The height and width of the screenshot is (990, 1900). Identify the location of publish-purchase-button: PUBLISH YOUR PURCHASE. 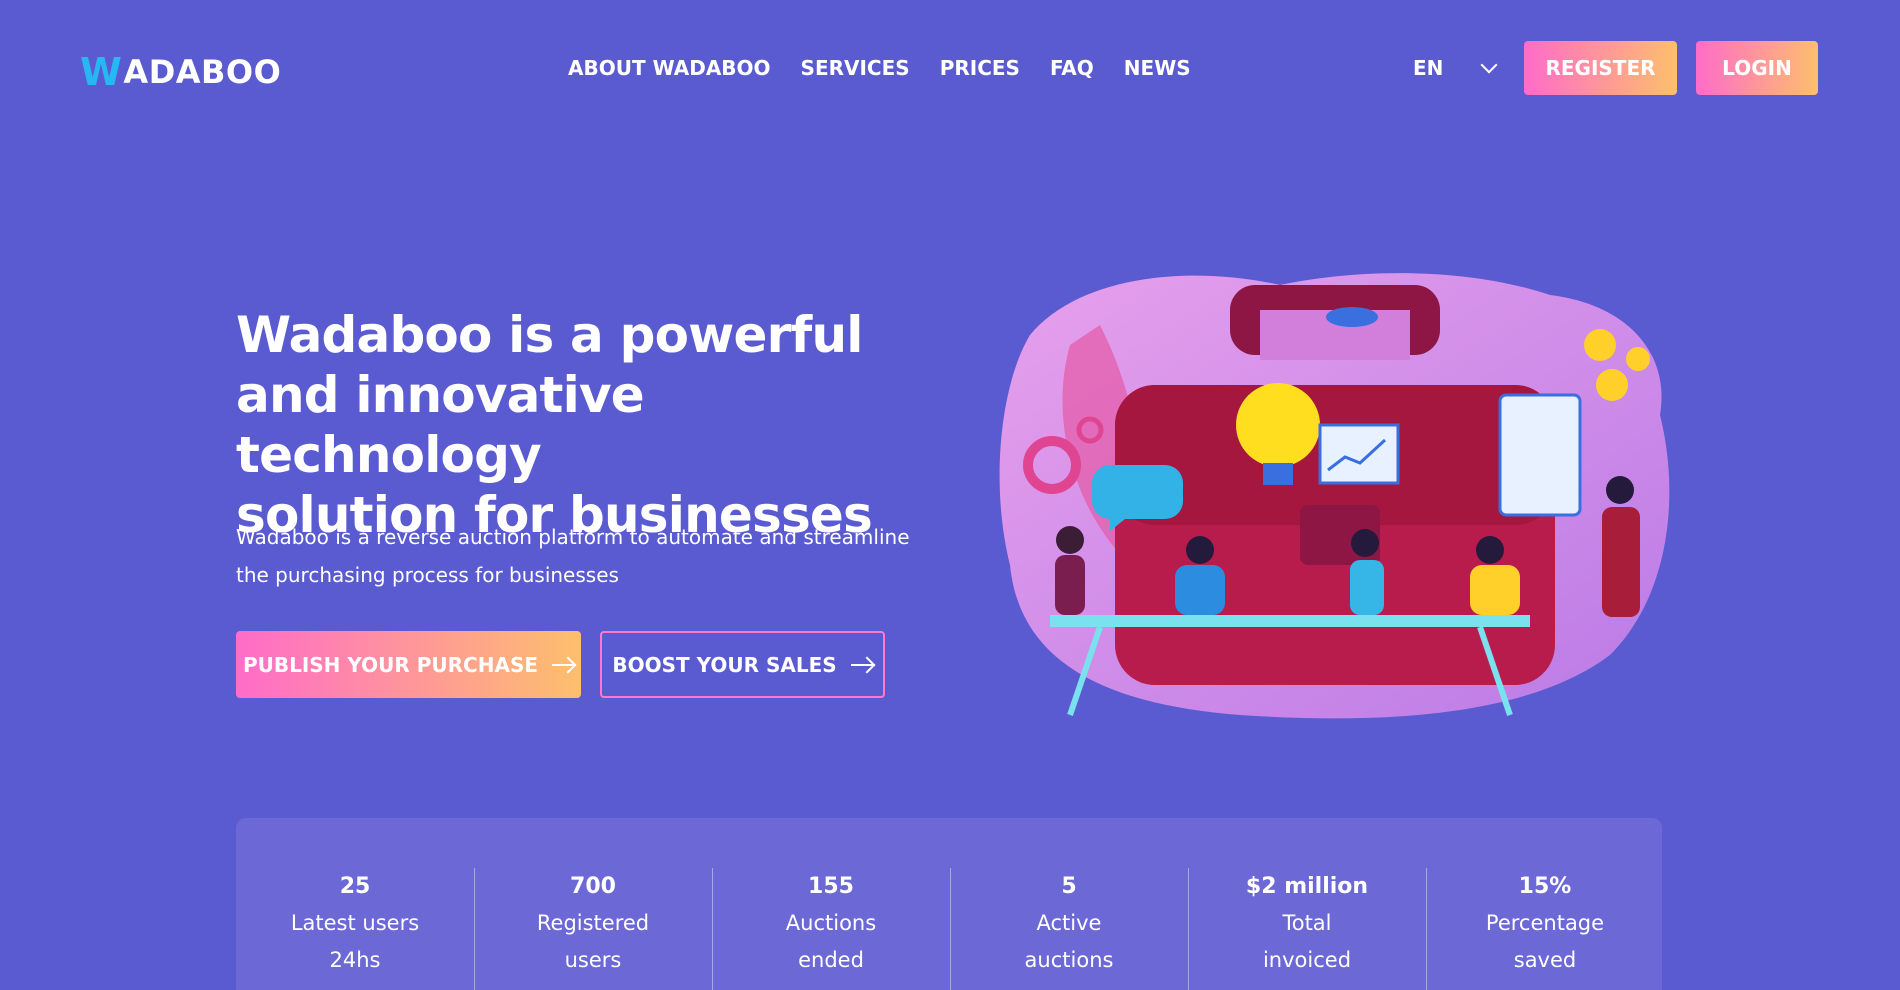
(408, 664).